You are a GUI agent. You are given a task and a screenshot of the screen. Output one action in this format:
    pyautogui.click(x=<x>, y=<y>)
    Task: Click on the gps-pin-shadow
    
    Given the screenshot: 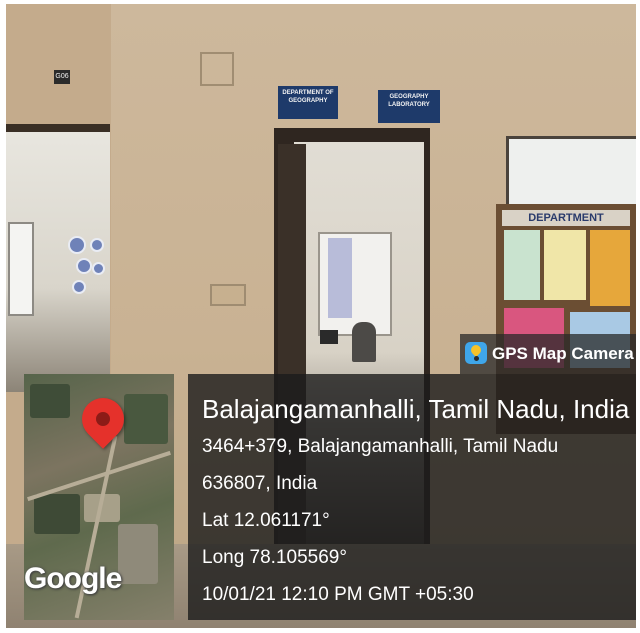 What is the action you would take?
    pyautogui.click(x=476, y=358)
    